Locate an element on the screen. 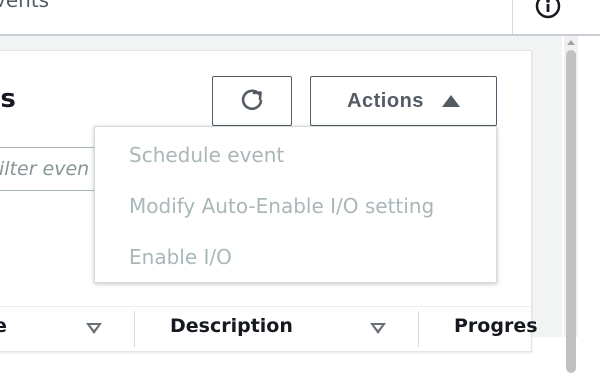  top-search-bar: vents is located at coordinates (300, 18).